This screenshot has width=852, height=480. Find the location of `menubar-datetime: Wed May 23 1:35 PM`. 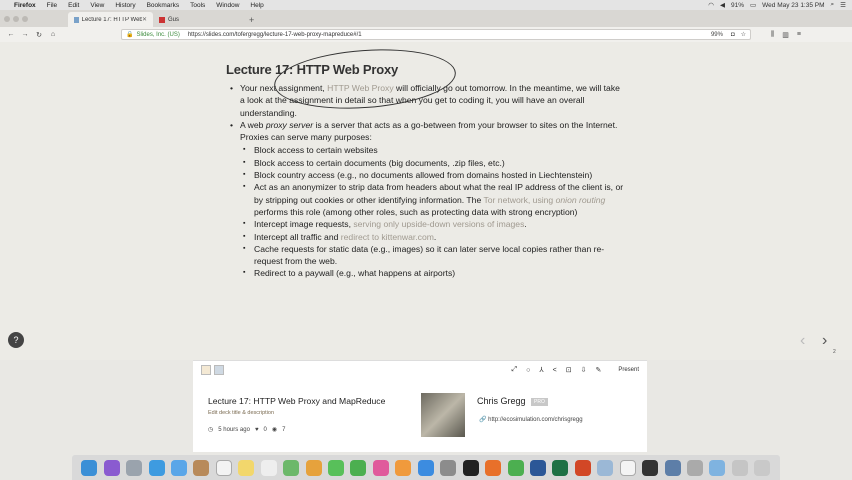

menubar-datetime: Wed May 23 1:35 PM is located at coordinates (793, 5).